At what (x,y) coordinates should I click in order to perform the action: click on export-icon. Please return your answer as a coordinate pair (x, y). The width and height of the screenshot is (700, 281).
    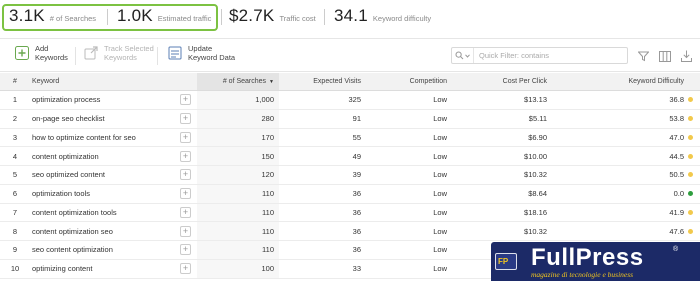
    Looking at the image, I should click on (686, 56).